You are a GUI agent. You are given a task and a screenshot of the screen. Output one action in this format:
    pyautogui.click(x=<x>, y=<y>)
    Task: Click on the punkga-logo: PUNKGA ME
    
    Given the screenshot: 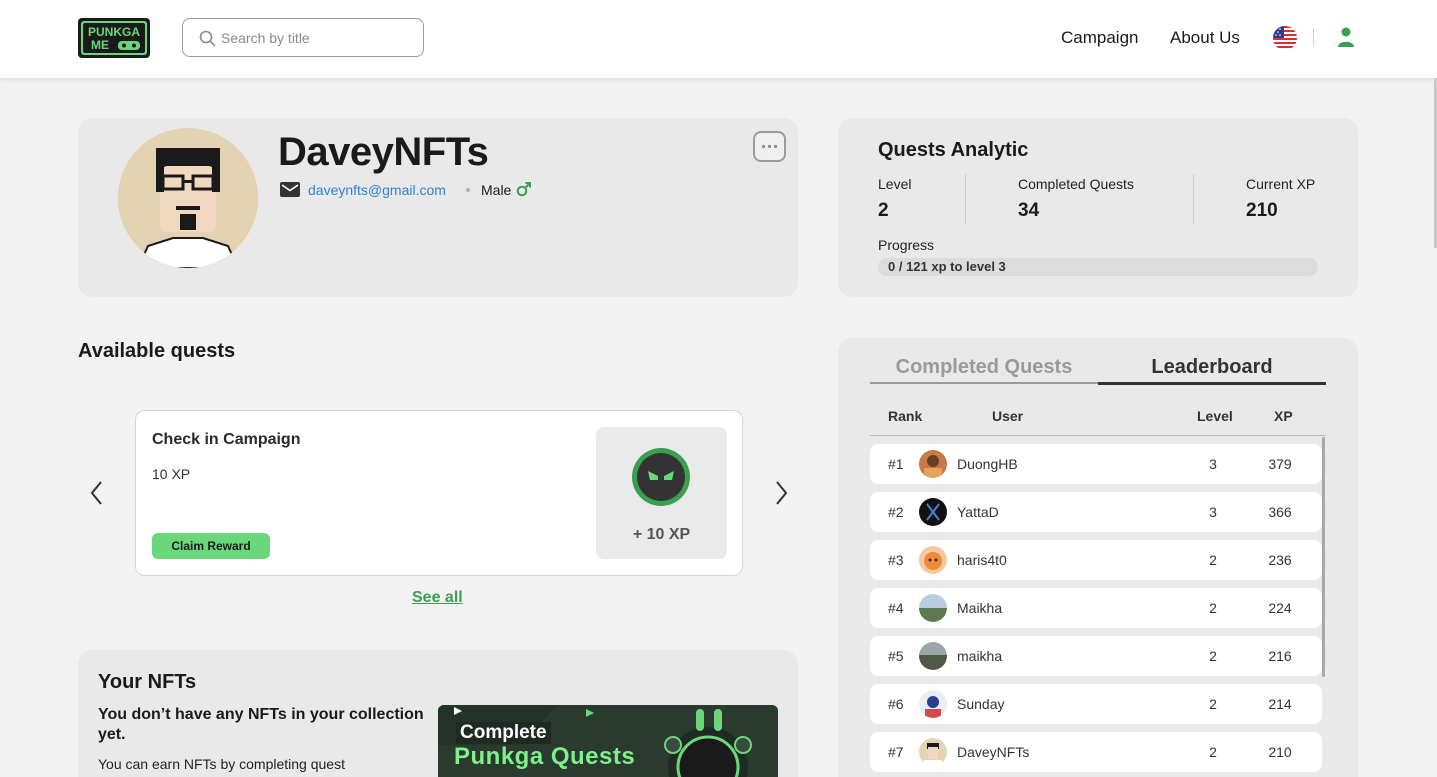 What is the action you would take?
    pyautogui.click(x=115, y=38)
    